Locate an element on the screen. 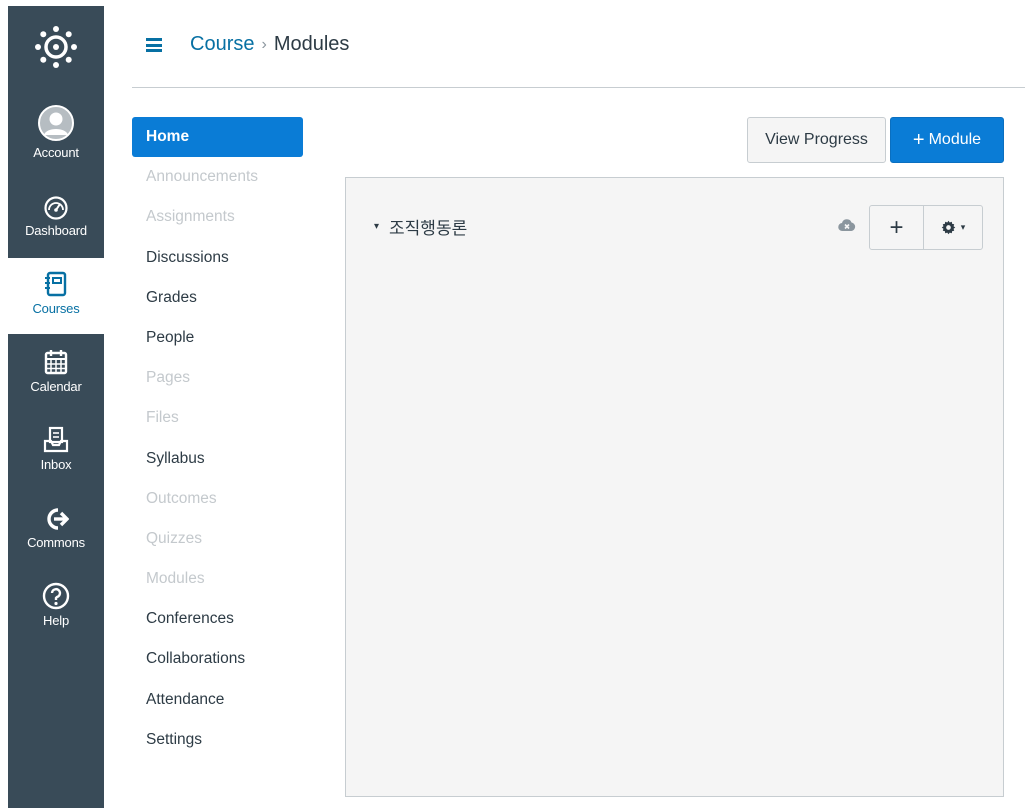  inbox-icon is located at coordinates (56, 434).